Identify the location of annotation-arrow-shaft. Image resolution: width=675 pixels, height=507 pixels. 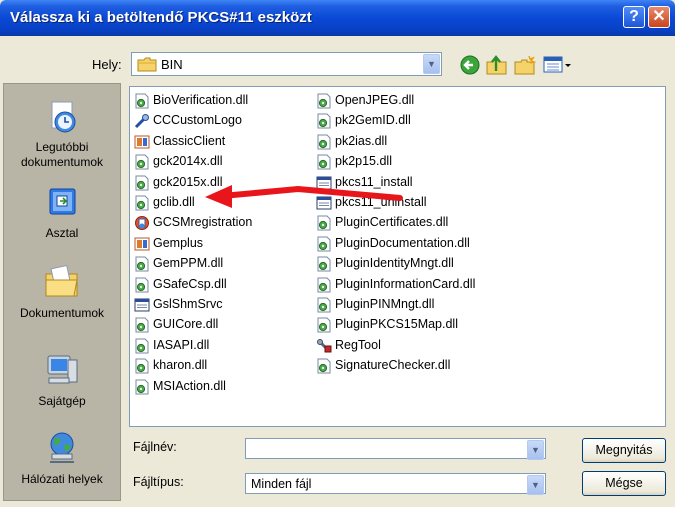
(311, 193).